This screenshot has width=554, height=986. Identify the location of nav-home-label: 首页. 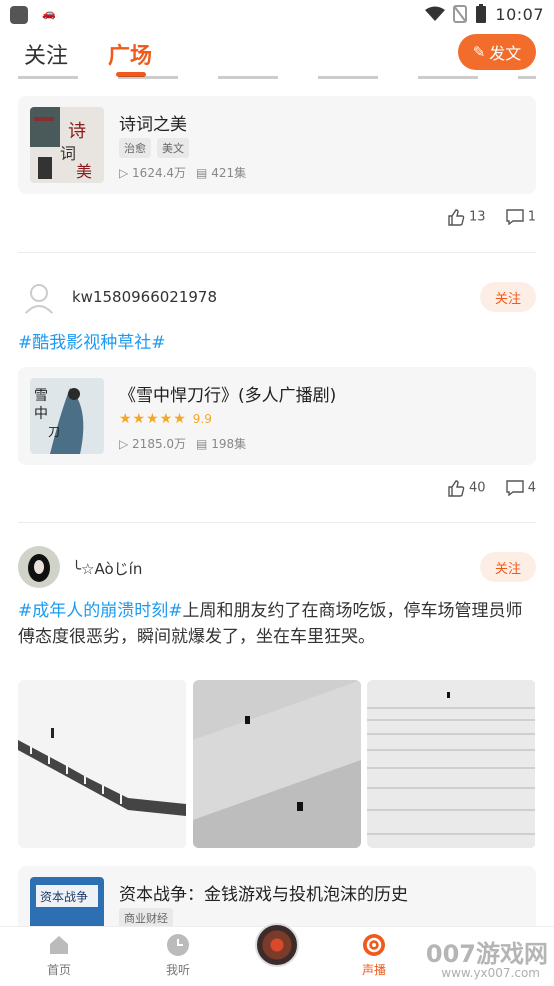
(58, 970).